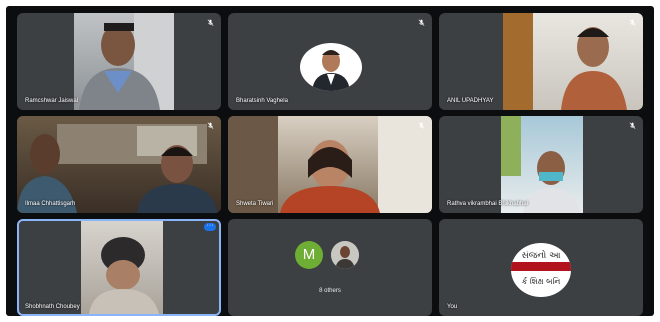 The width and height of the screenshot is (660, 322). I want to click on participant-tile: Rathva vikrambhai Bhikhabhai, so click(541, 164).